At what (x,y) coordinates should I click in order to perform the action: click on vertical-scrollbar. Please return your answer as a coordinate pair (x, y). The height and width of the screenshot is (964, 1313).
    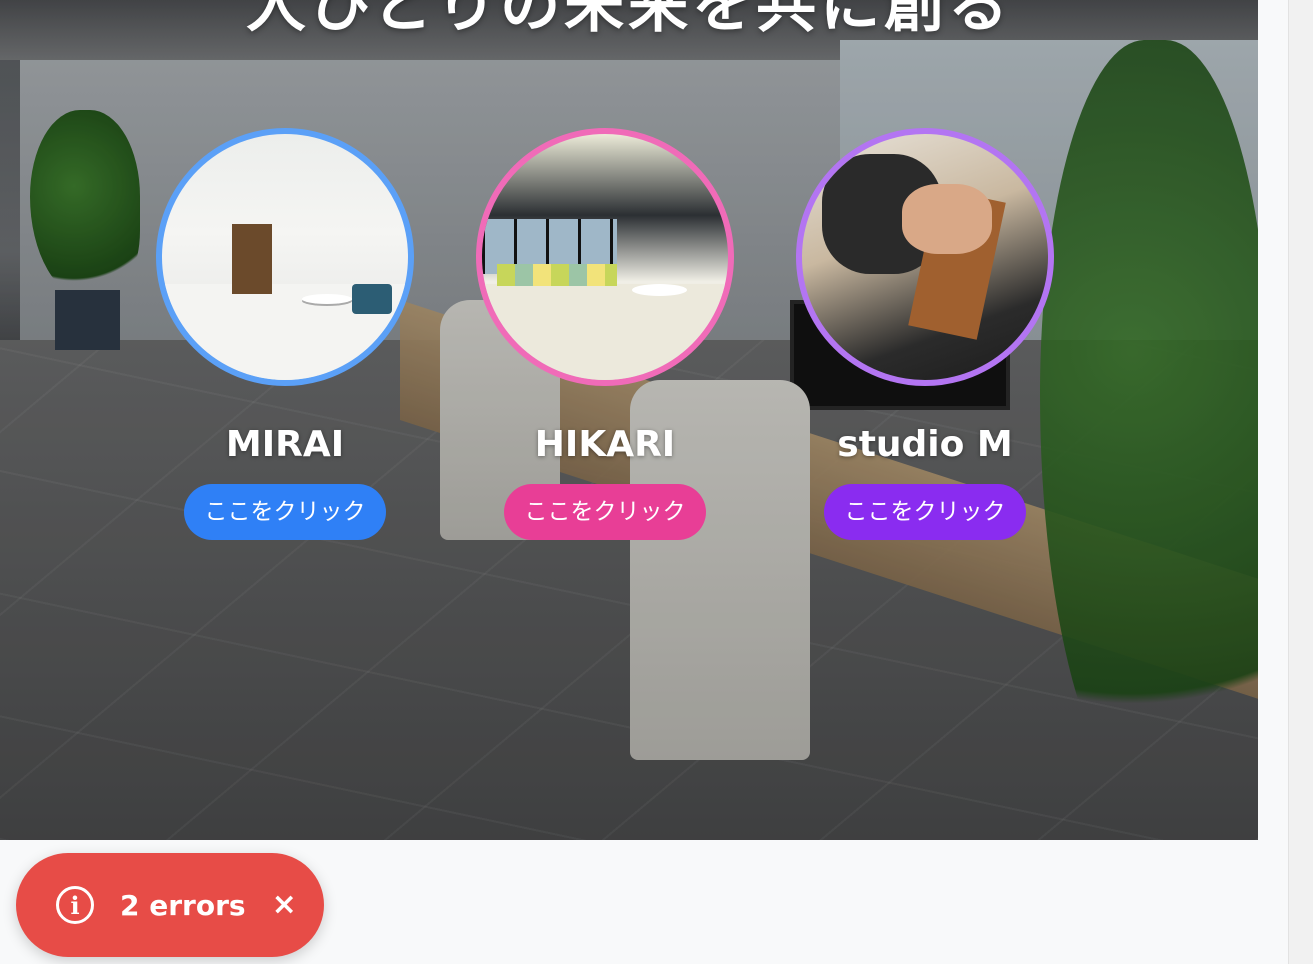
    Looking at the image, I should click on (1300, 482).